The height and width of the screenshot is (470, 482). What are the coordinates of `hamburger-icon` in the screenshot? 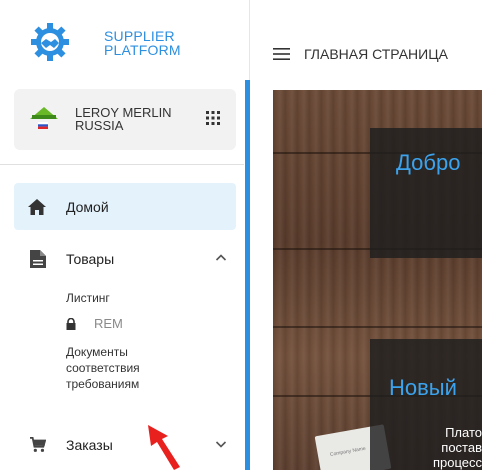 It's located at (281, 54).